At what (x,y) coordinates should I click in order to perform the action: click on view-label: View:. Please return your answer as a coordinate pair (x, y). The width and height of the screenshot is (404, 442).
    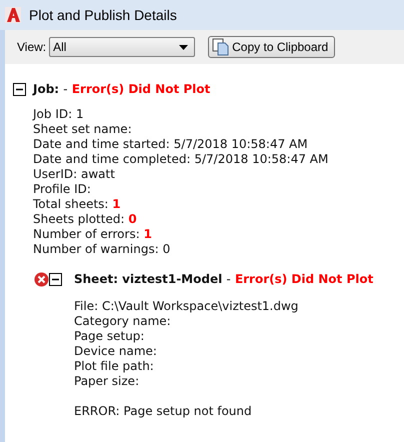
    Looking at the image, I should click on (31, 47).